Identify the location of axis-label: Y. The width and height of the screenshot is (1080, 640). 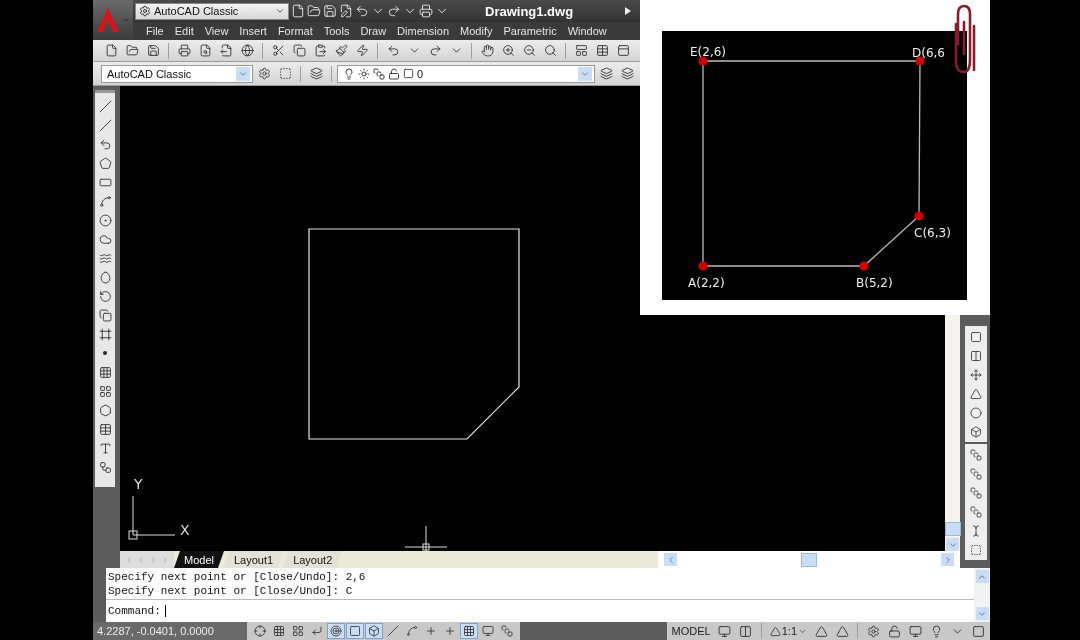
(138, 484).